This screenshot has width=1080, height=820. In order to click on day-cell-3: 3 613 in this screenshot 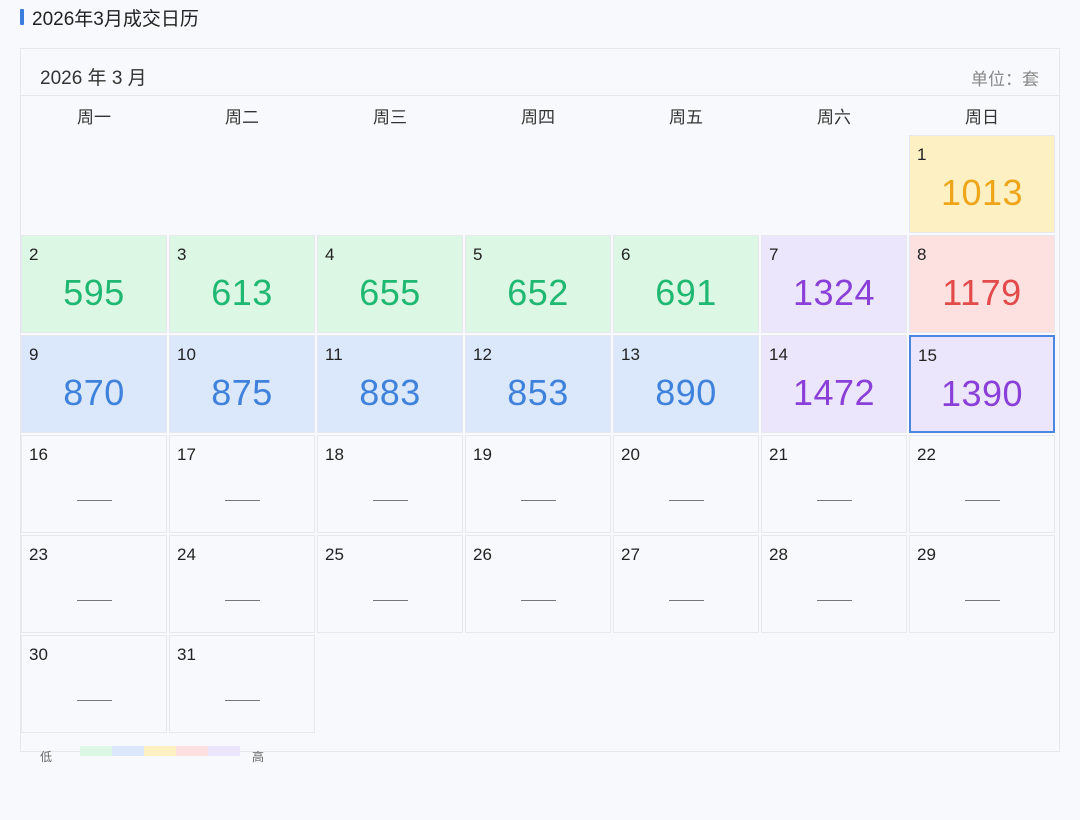, I will do `click(242, 284)`.